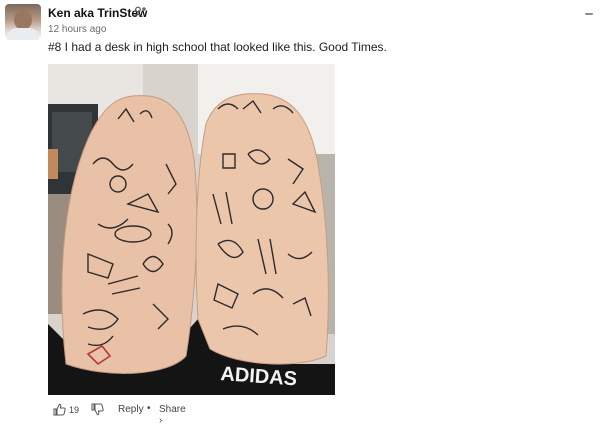  What do you see at coordinates (140, 12) in the screenshot?
I see `follow-user-icon` at bounding box center [140, 12].